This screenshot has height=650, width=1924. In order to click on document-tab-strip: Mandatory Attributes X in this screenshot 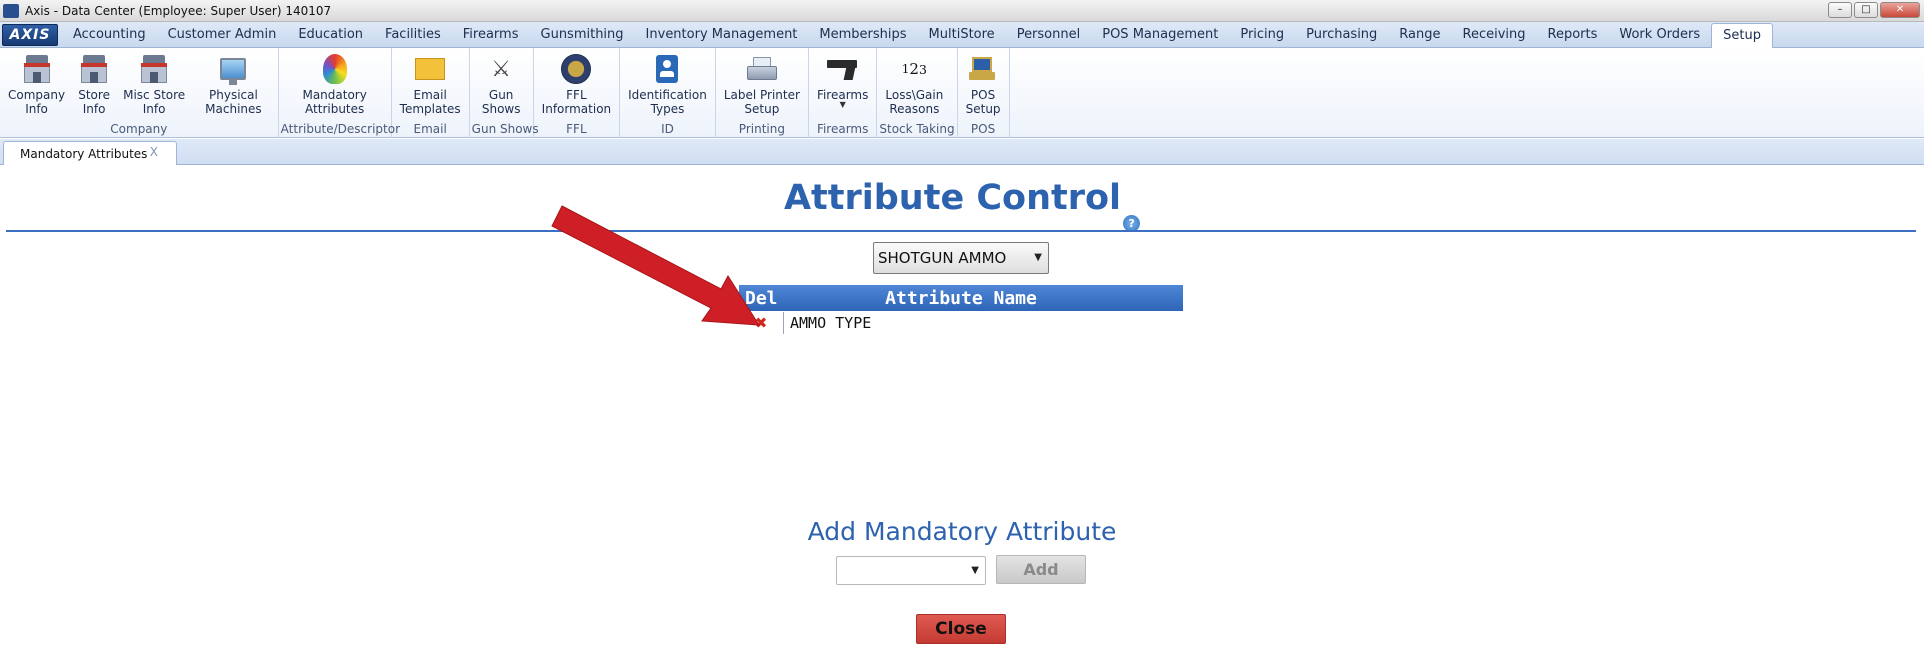, I will do `click(962, 152)`.